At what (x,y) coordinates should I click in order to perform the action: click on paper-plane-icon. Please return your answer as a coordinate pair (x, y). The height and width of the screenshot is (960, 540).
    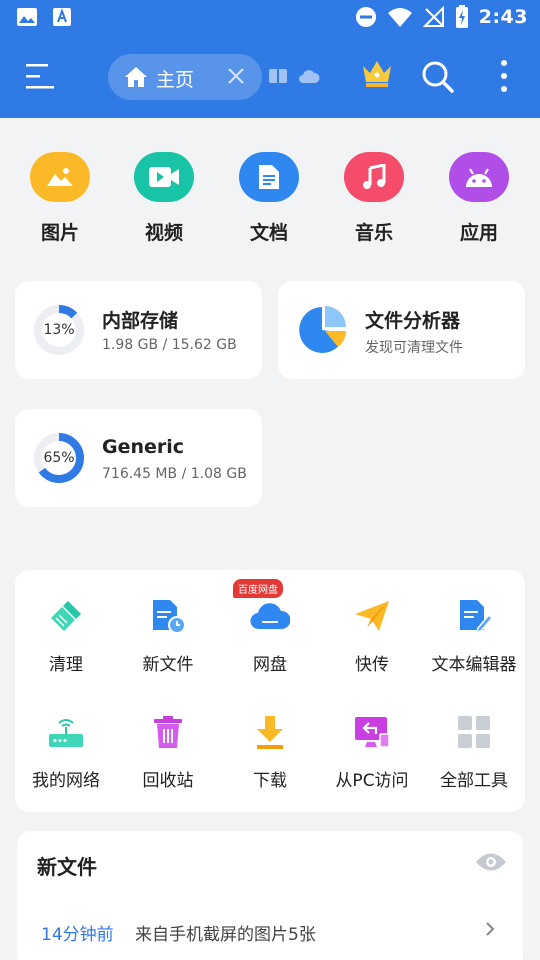
    Looking at the image, I should click on (372, 616).